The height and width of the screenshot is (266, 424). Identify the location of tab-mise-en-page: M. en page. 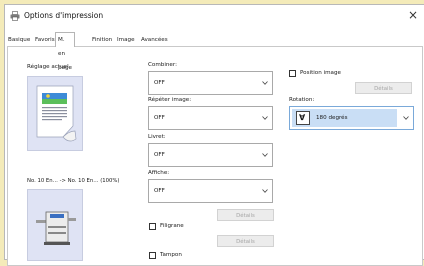
(65, 51).